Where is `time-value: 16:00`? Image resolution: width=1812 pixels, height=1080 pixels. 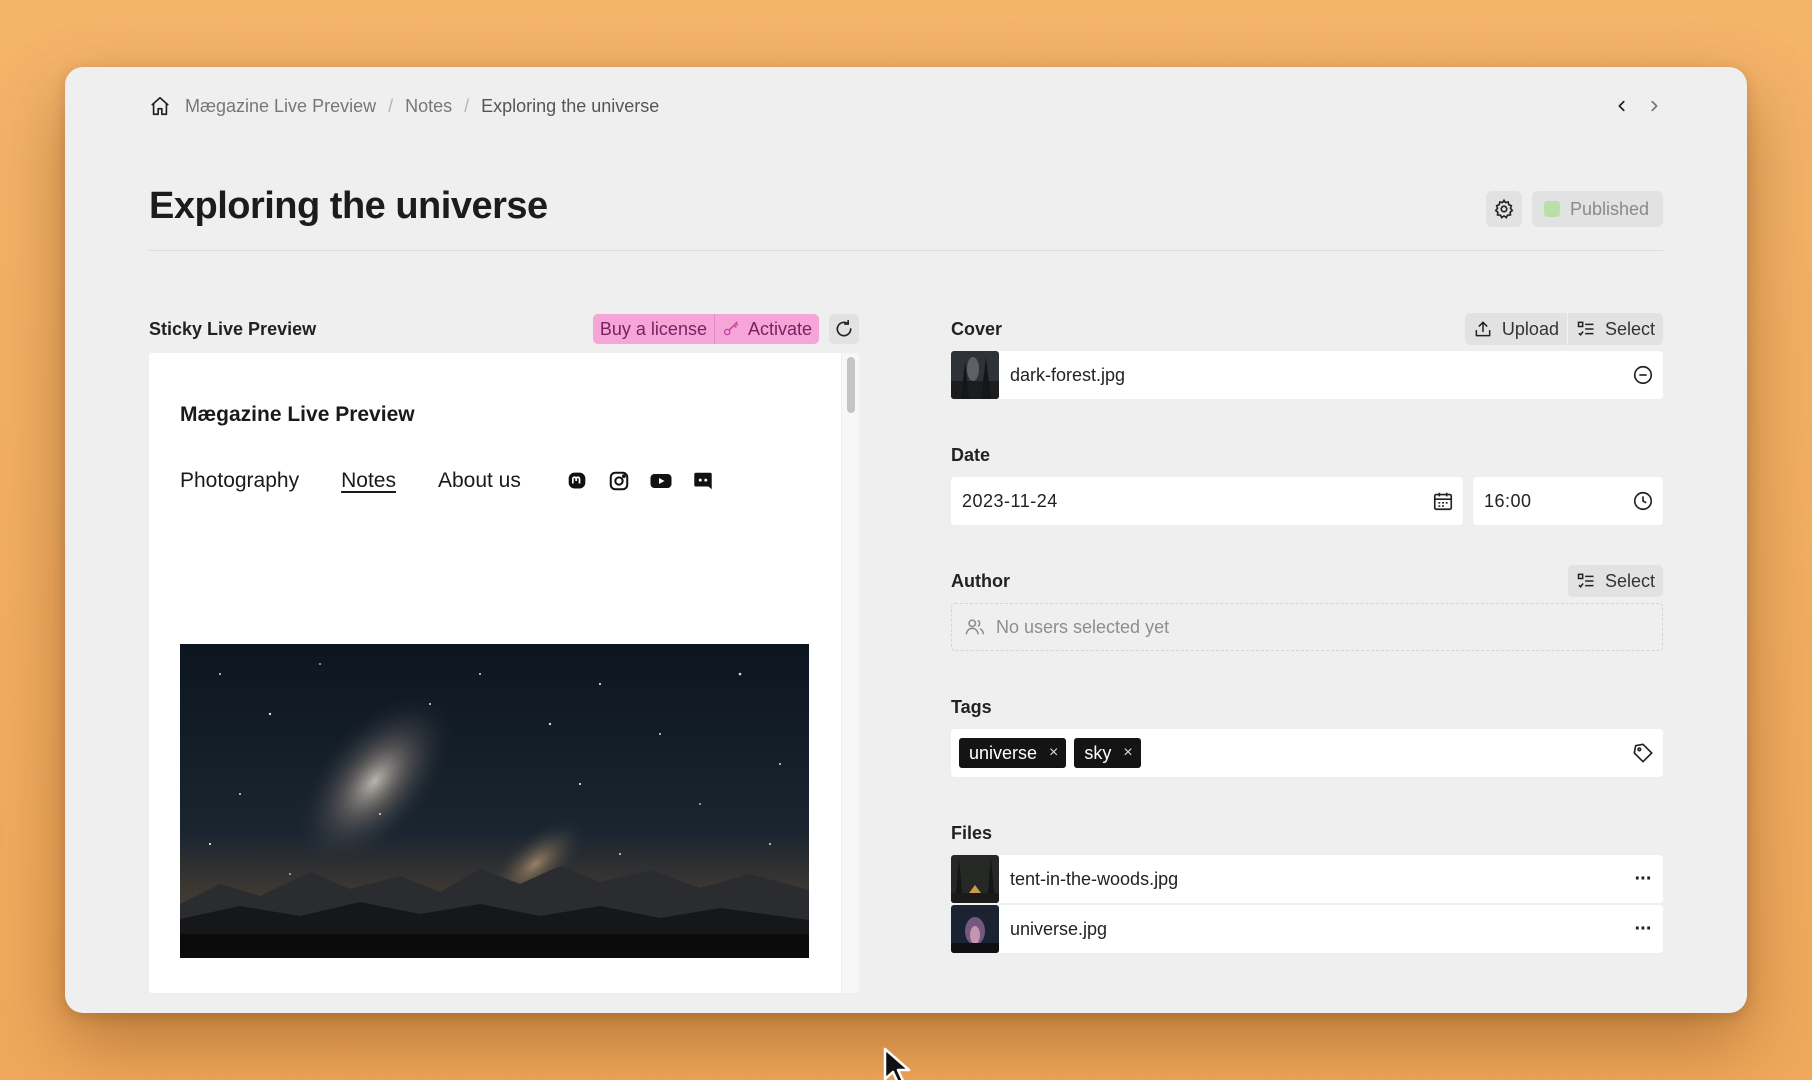
time-value: 16:00 is located at coordinates (1508, 500).